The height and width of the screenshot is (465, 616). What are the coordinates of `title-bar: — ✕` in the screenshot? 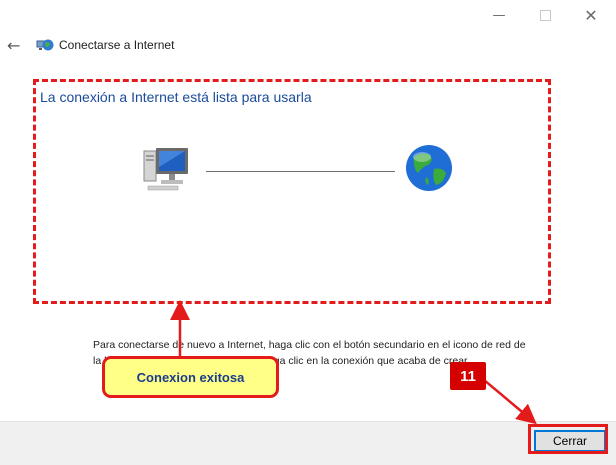 It's located at (308, 15).